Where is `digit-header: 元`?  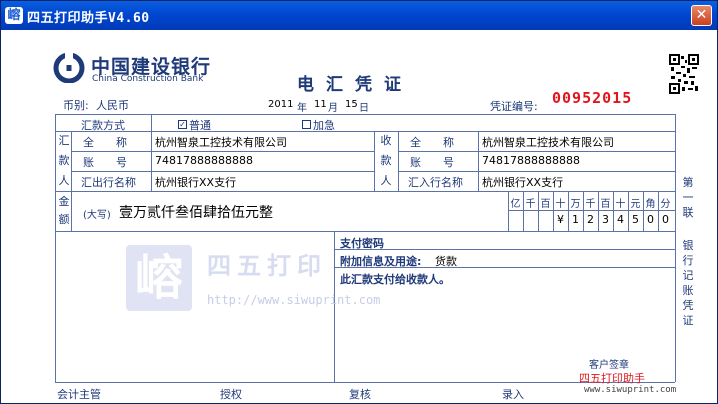 digit-header: 元 is located at coordinates (635, 204).